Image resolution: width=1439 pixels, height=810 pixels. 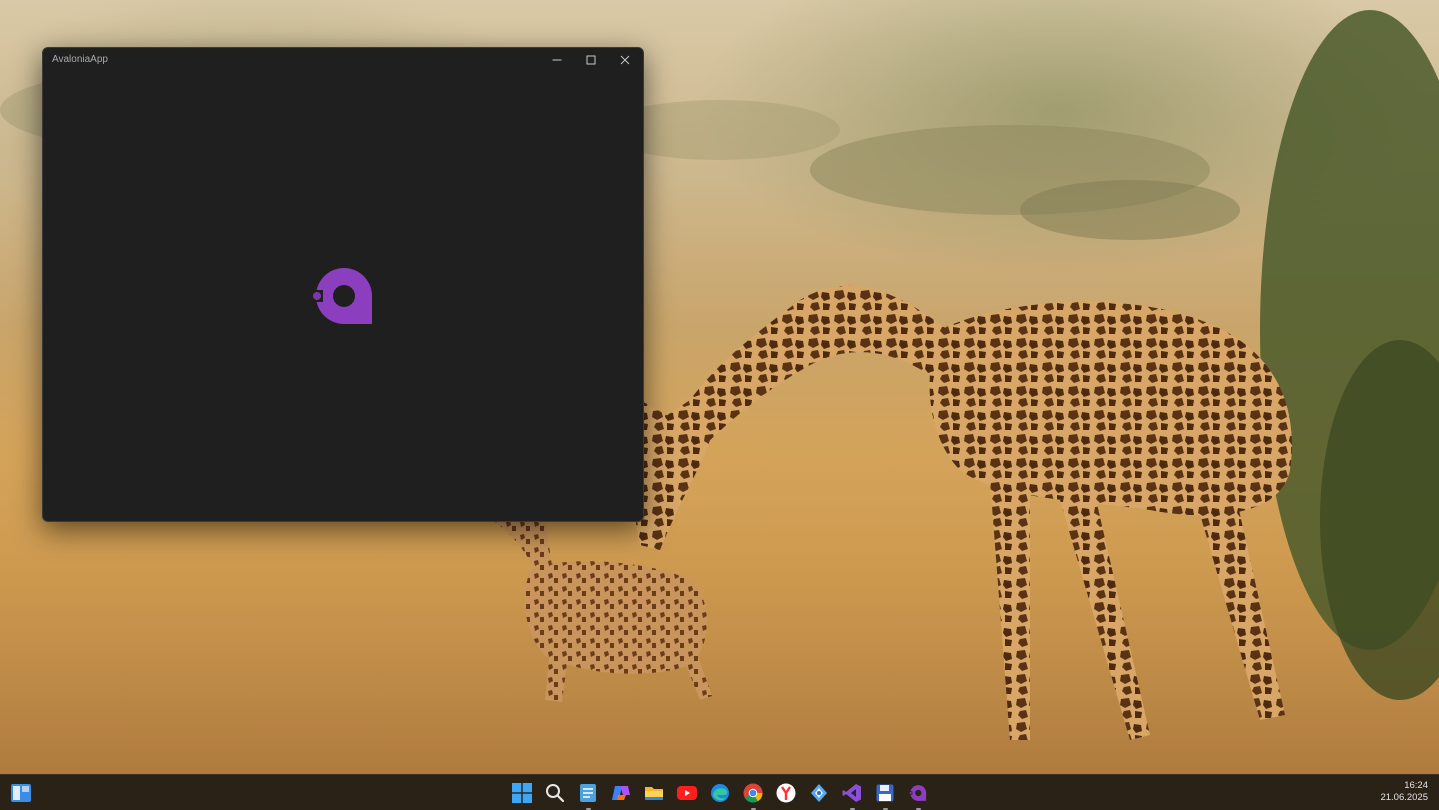 I want to click on close-button, so click(x=625, y=60).